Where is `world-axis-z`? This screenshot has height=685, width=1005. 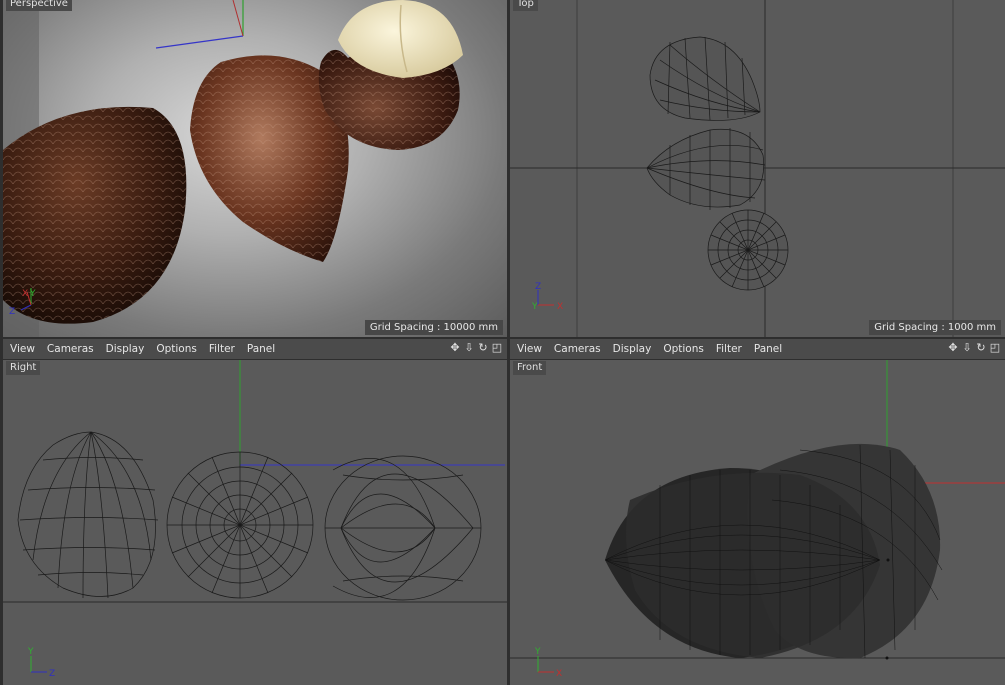
world-axis-z is located at coordinates (199, 42).